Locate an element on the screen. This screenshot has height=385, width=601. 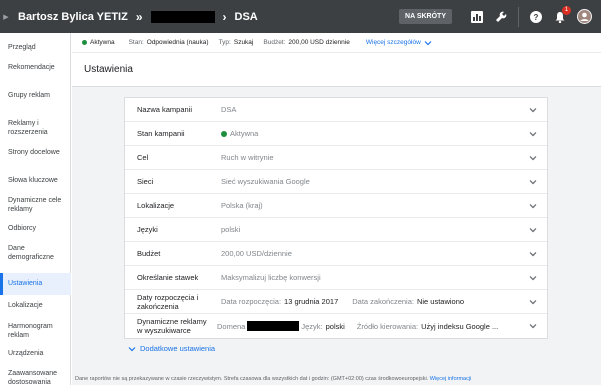
sidebar-item-keywords: Słowa kluczowe is located at coordinates (35, 180).